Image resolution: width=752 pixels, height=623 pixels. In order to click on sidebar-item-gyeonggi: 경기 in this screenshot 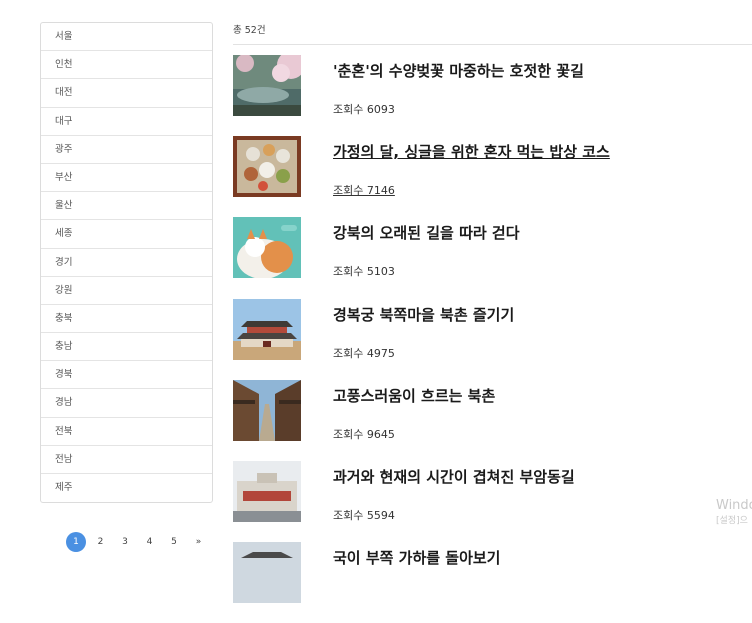, I will do `click(126, 263)`.